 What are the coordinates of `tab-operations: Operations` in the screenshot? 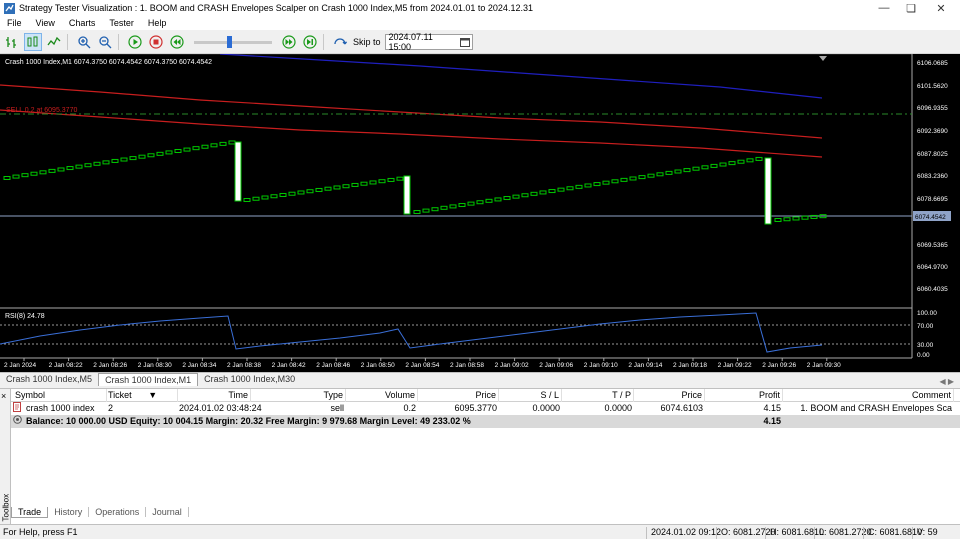 It's located at (118, 512).